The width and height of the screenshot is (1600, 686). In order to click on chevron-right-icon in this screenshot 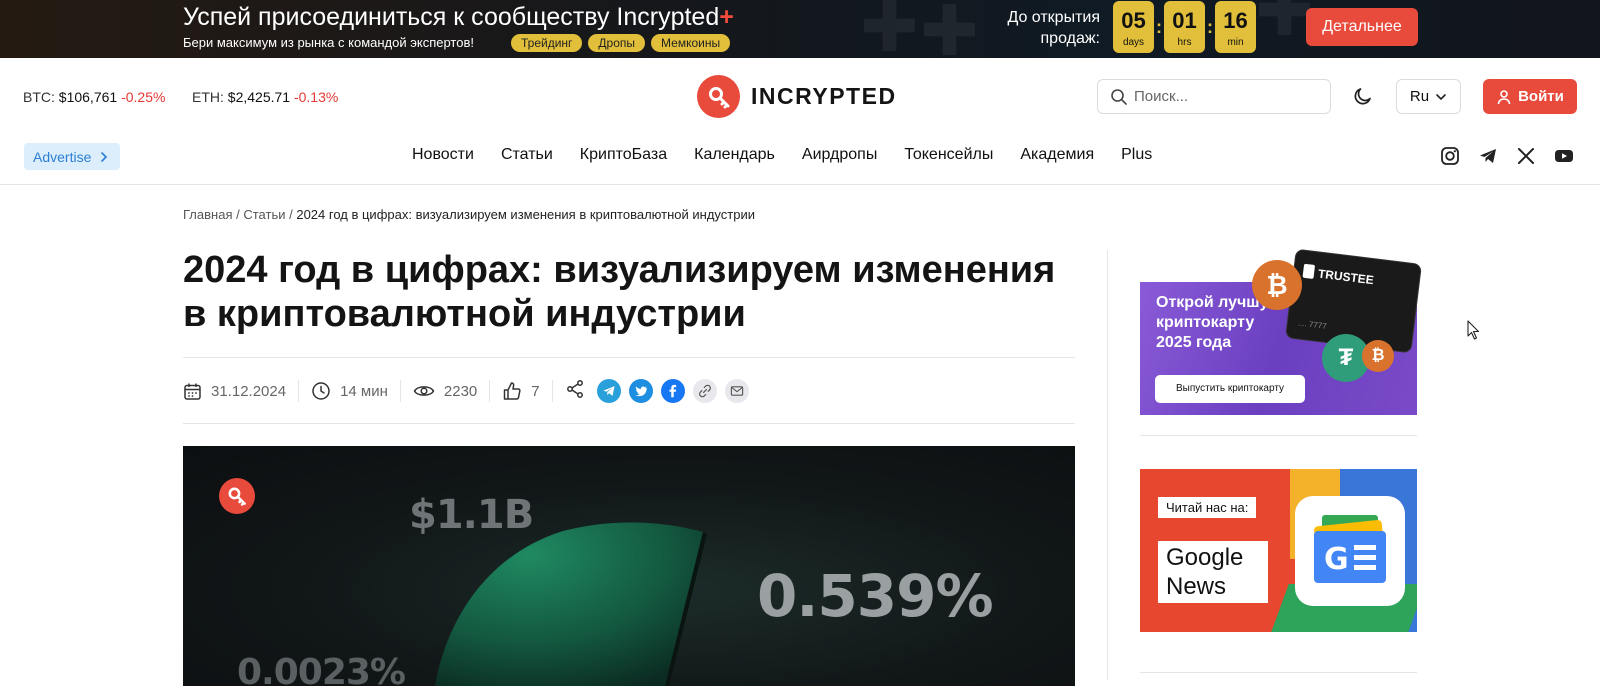, I will do `click(104, 156)`.